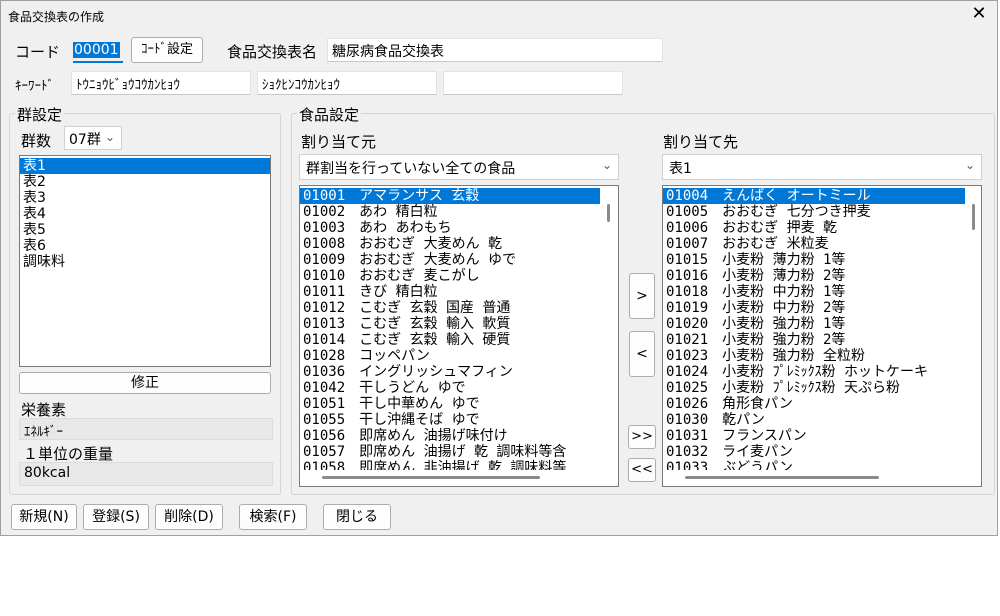  I want to click on move-all-right-button: >>, so click(642, 437).